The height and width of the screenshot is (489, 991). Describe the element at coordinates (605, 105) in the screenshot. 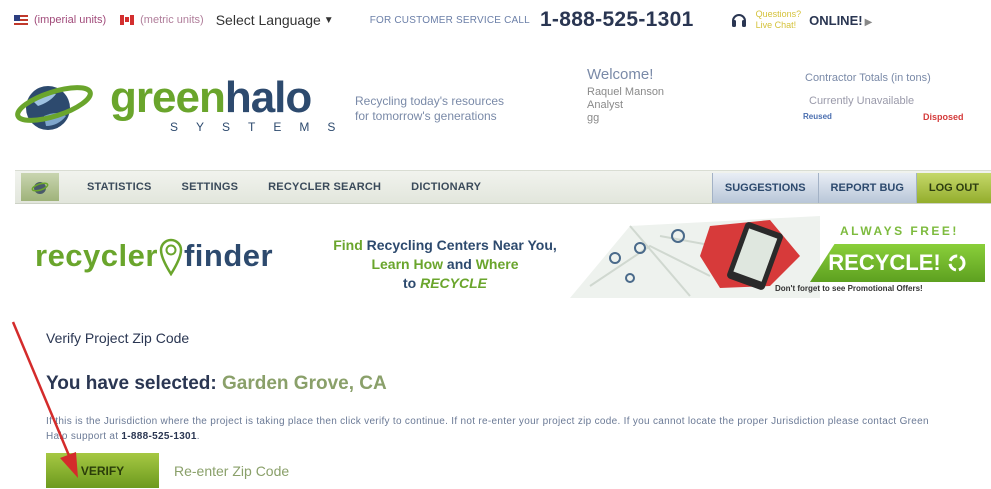

I see `user-role: Analyst` at that location.